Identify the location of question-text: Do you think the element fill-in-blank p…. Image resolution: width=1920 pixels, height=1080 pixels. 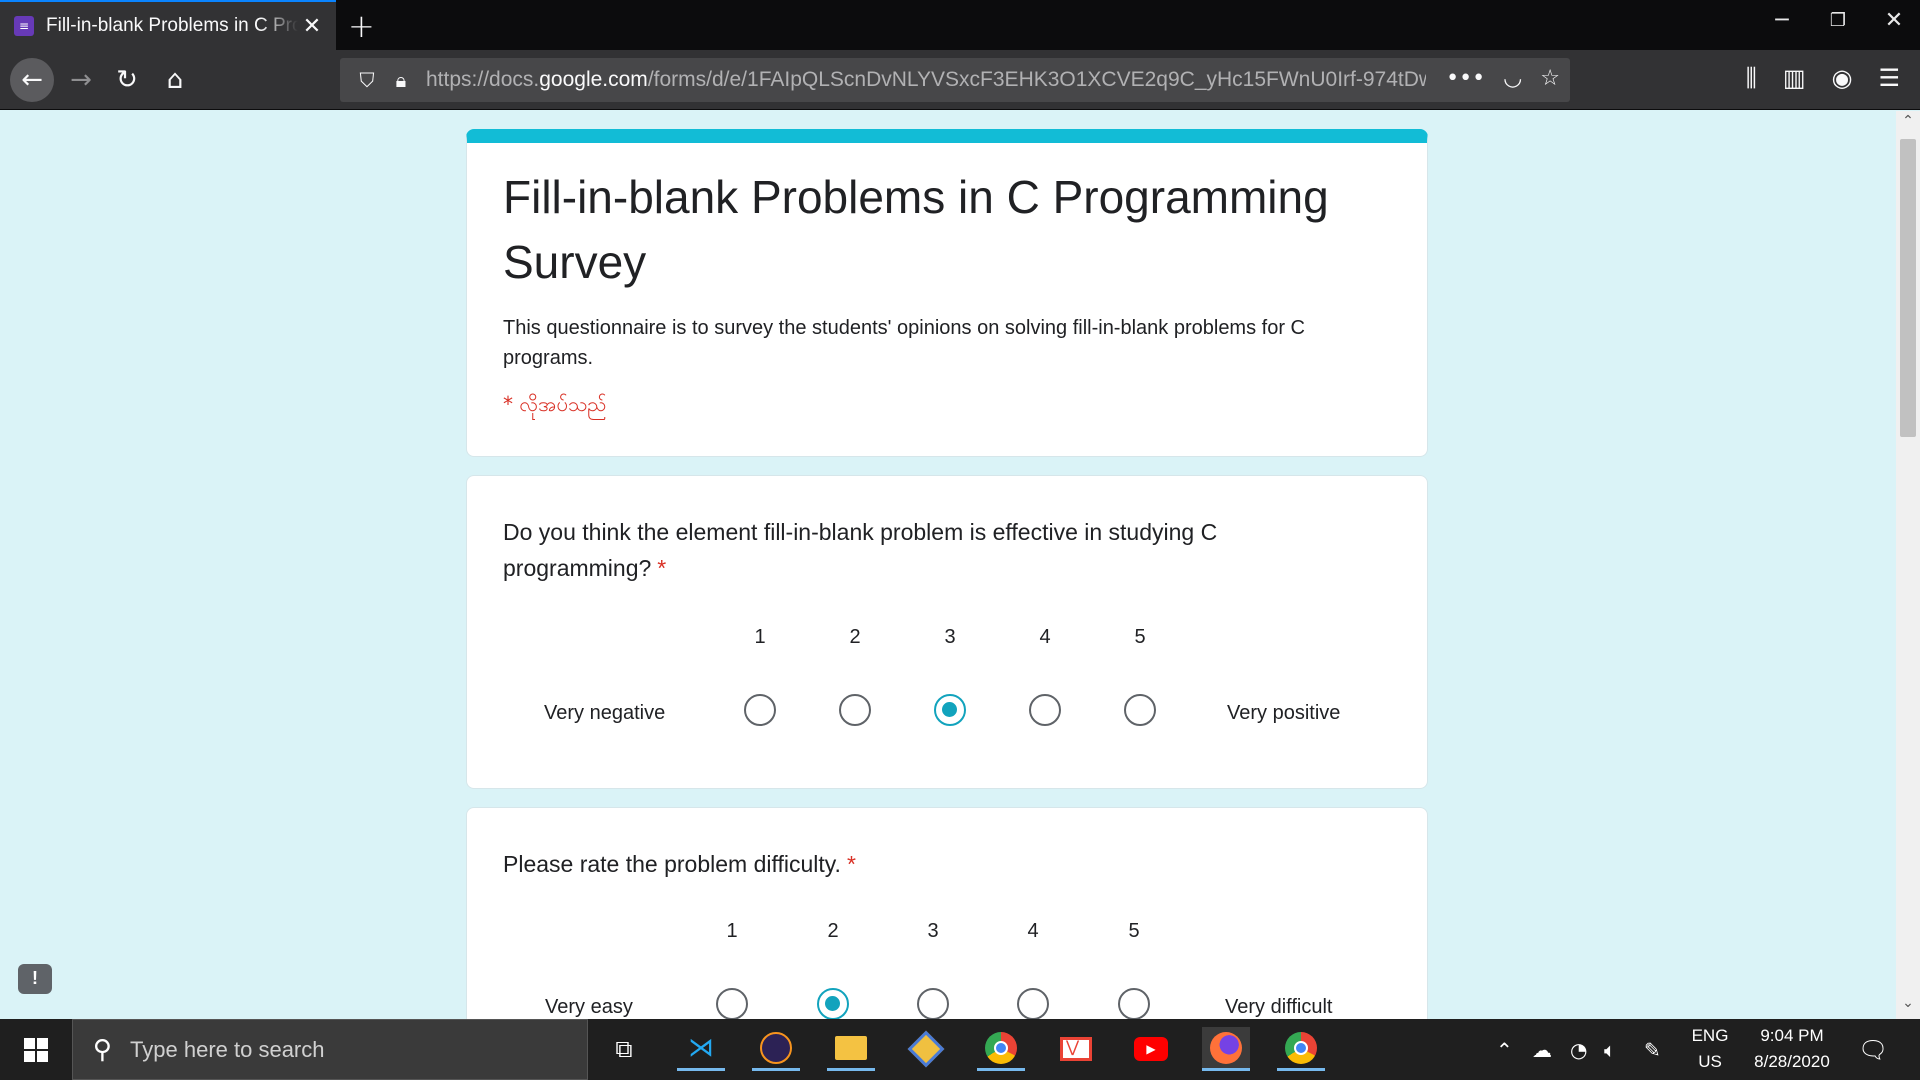
(860, 550).